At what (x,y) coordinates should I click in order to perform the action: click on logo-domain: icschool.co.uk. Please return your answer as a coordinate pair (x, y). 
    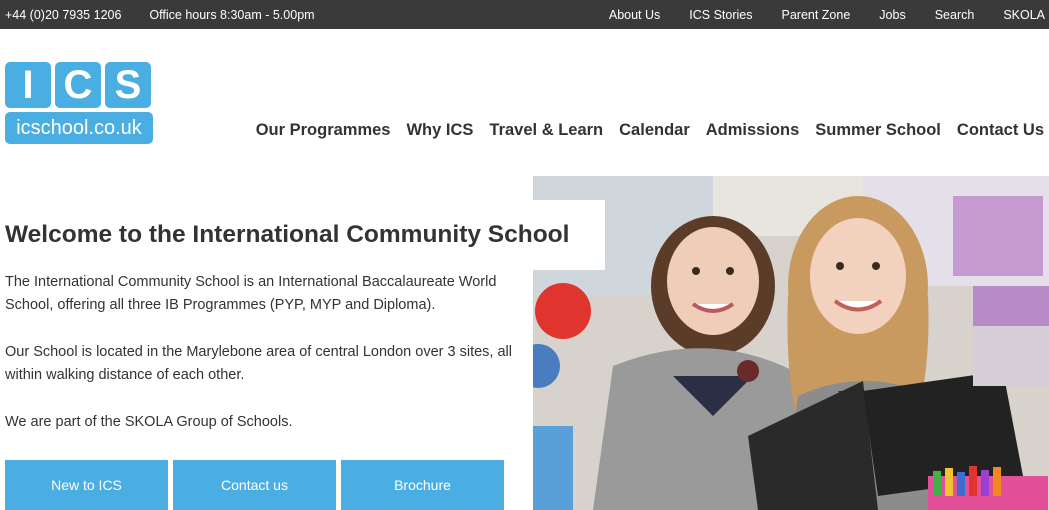
    Looking at the image, I should click on (79, 128).